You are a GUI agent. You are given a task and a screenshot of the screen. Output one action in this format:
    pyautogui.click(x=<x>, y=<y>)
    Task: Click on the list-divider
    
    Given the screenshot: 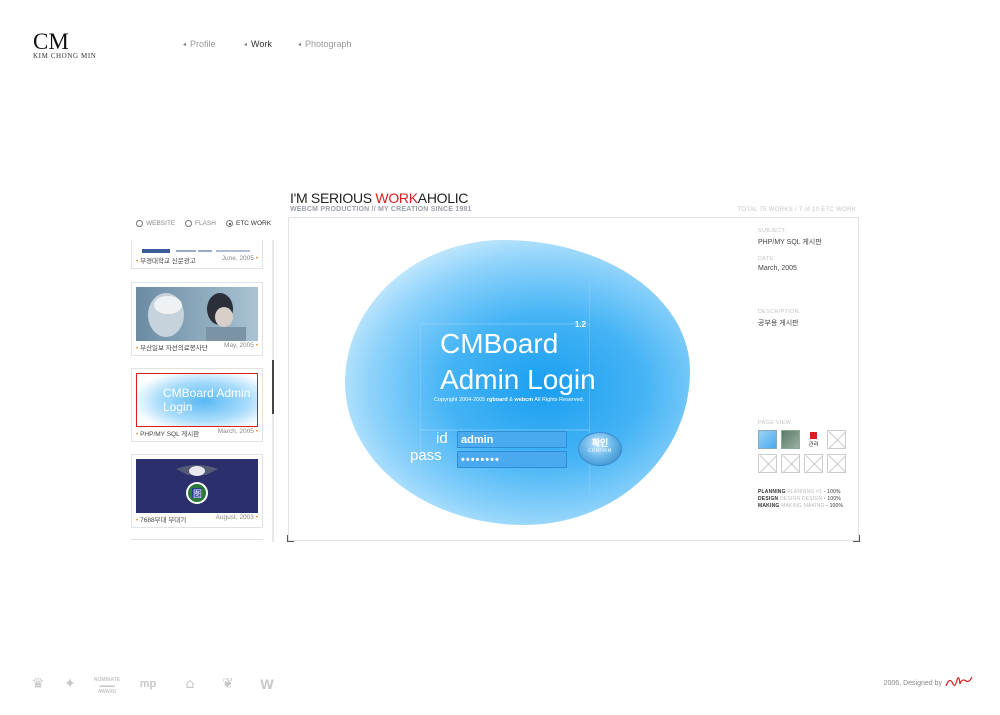 What is the action you would take?
    pyautogui.click(x=197, y=539)
    